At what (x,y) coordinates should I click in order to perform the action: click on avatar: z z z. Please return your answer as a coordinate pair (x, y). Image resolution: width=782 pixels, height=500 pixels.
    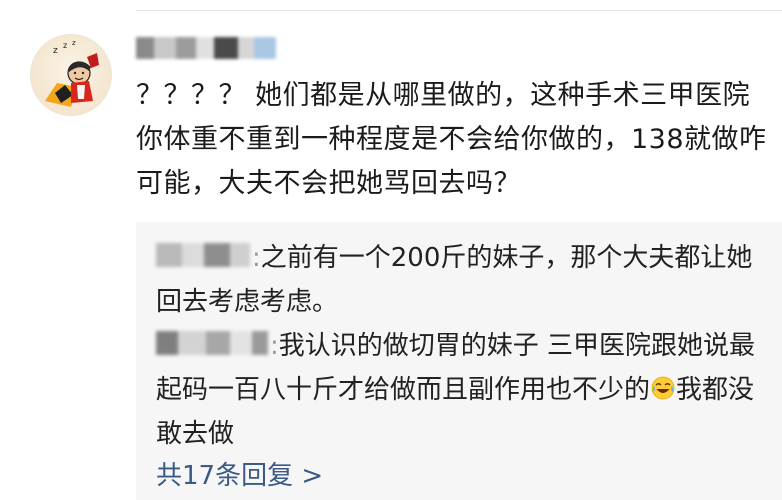
    Looking at the image, I should click on (71, 75).